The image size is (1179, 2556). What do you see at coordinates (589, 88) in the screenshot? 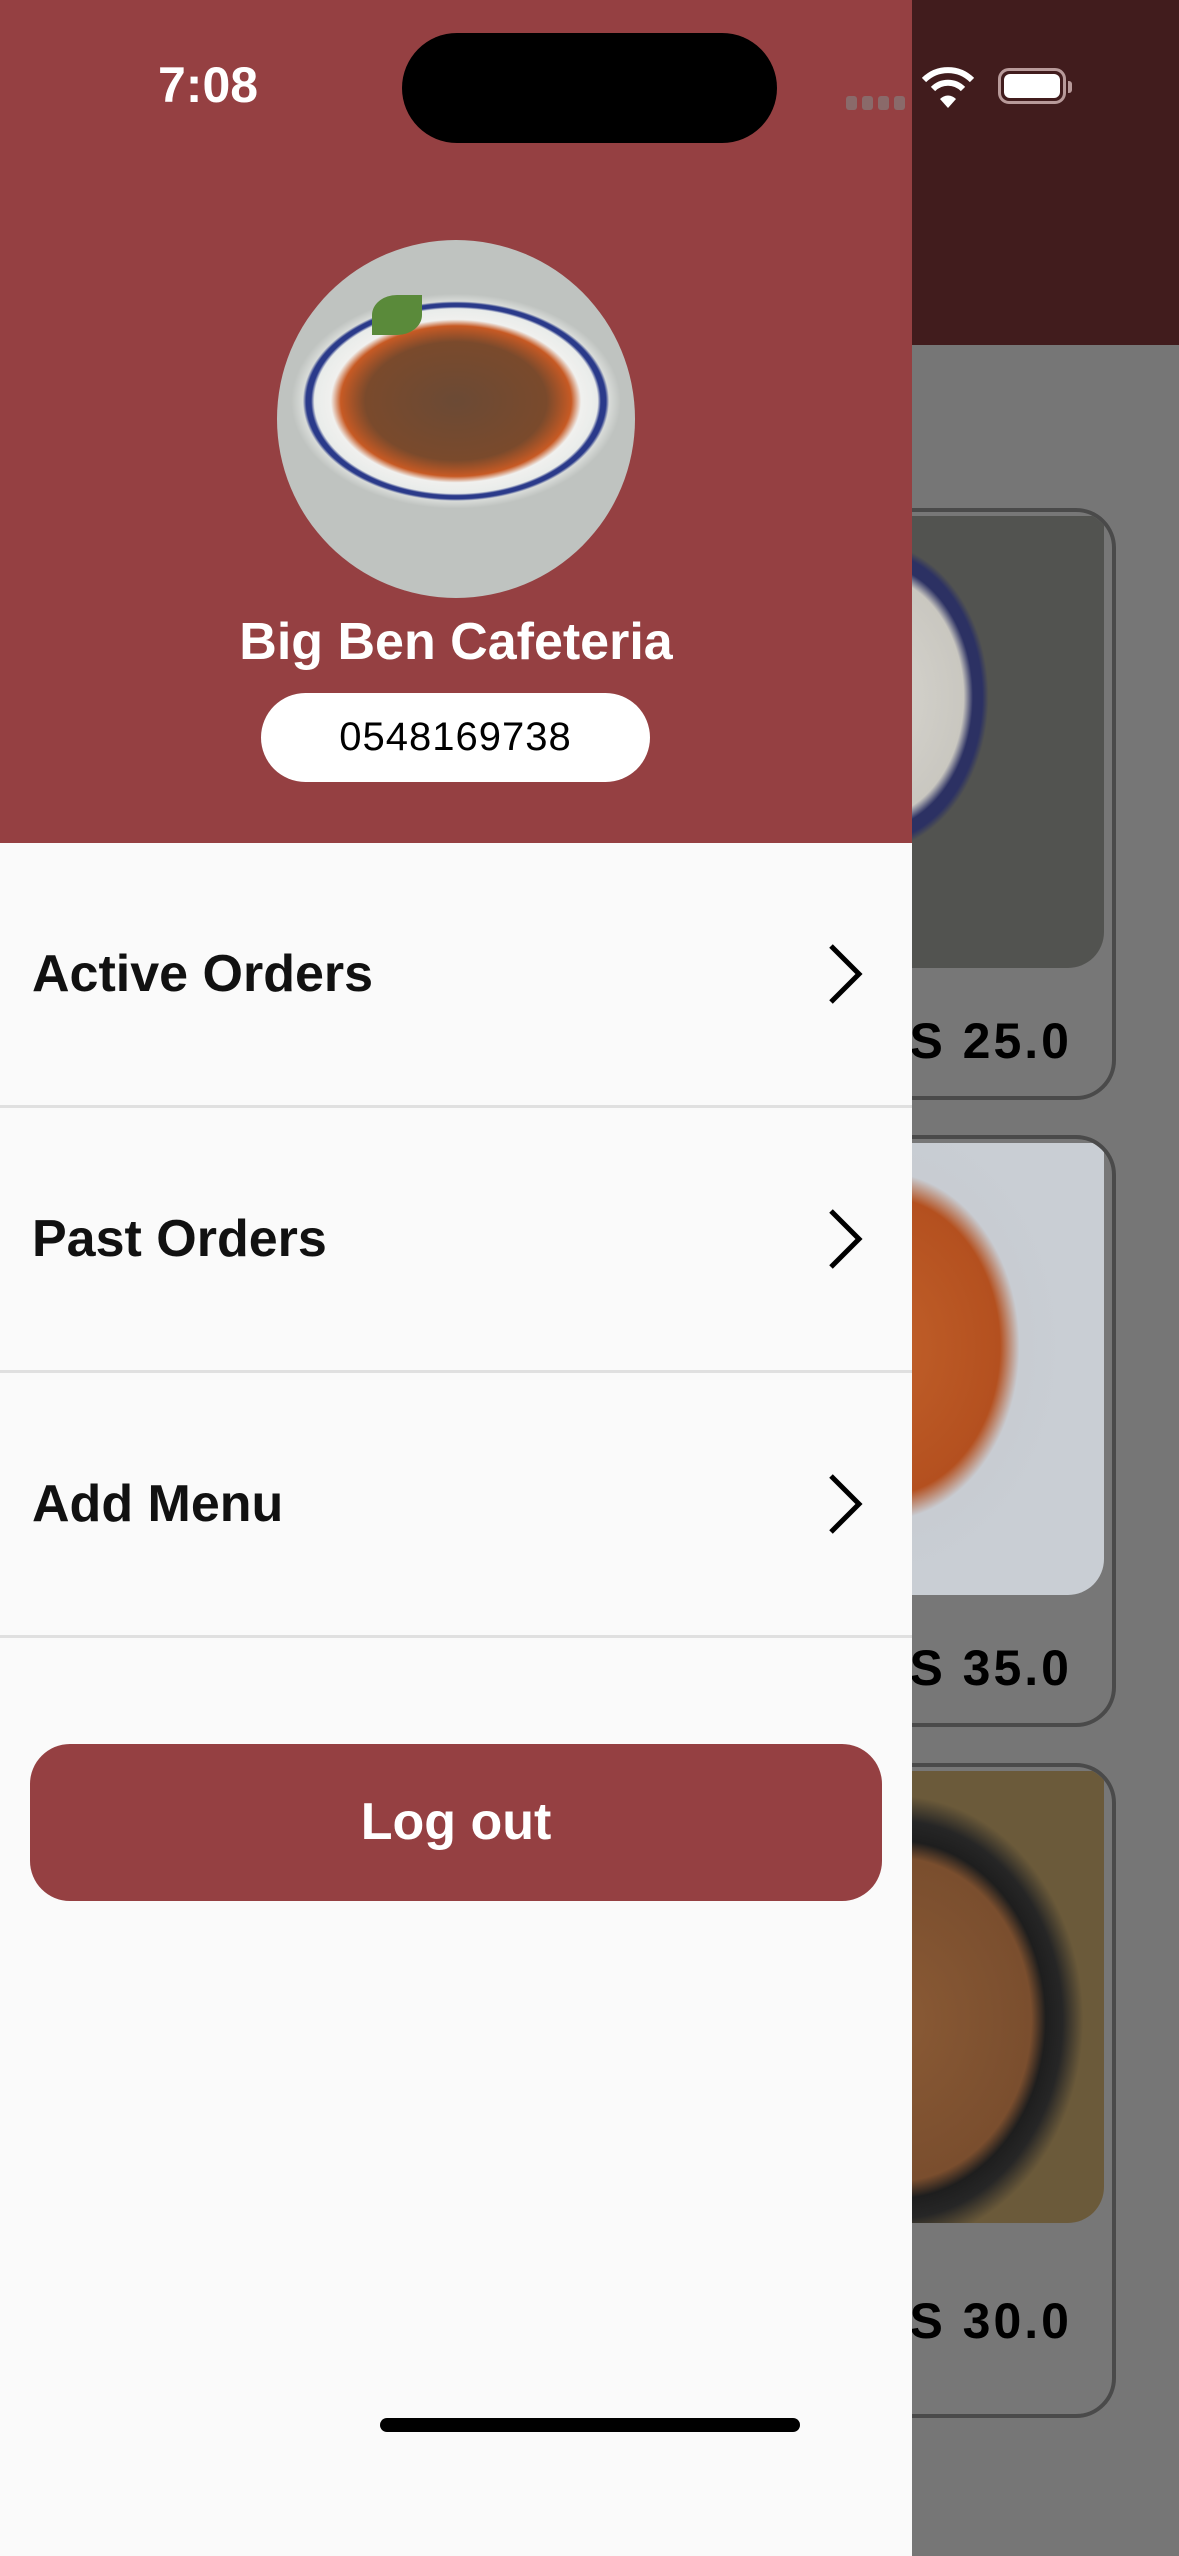
I see `dynamic-island` at bounding box center [589, 88].